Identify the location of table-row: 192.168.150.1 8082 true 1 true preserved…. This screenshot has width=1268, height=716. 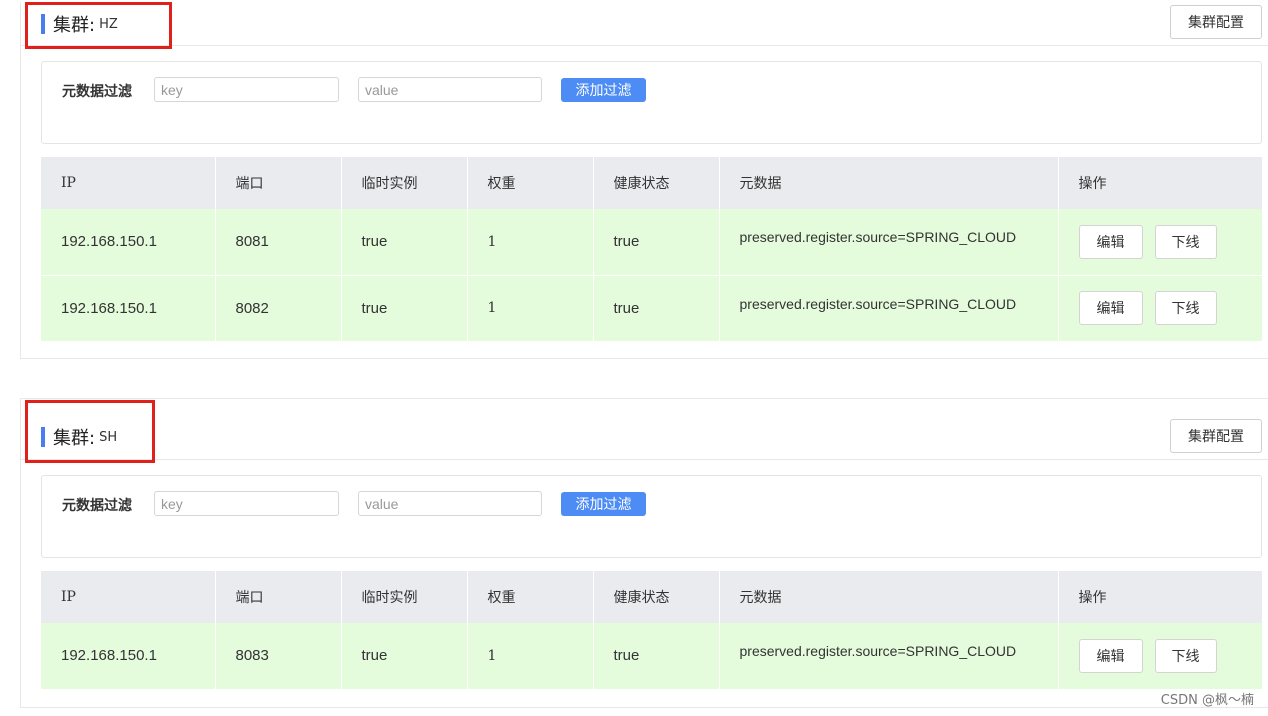
(652, 308).